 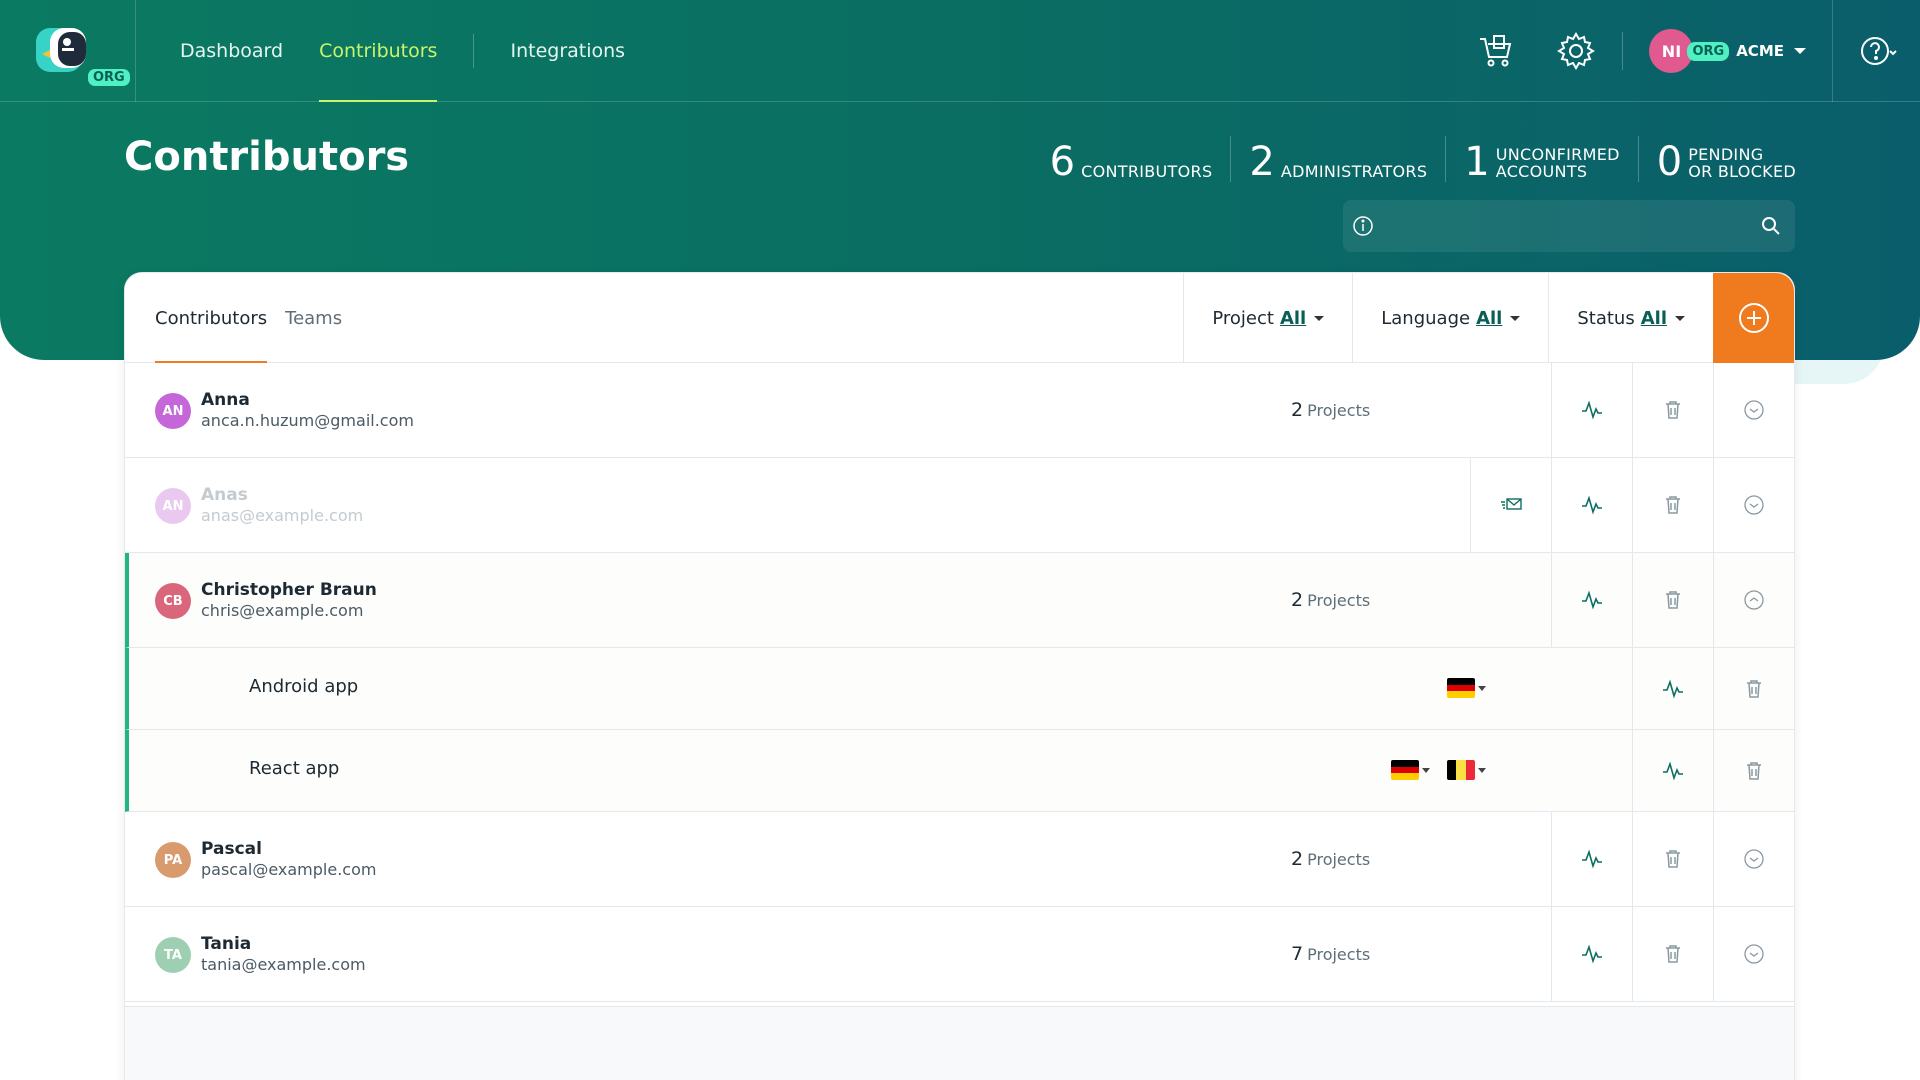 I want to click on filter-label: Project, so click(x=1243, y=318).